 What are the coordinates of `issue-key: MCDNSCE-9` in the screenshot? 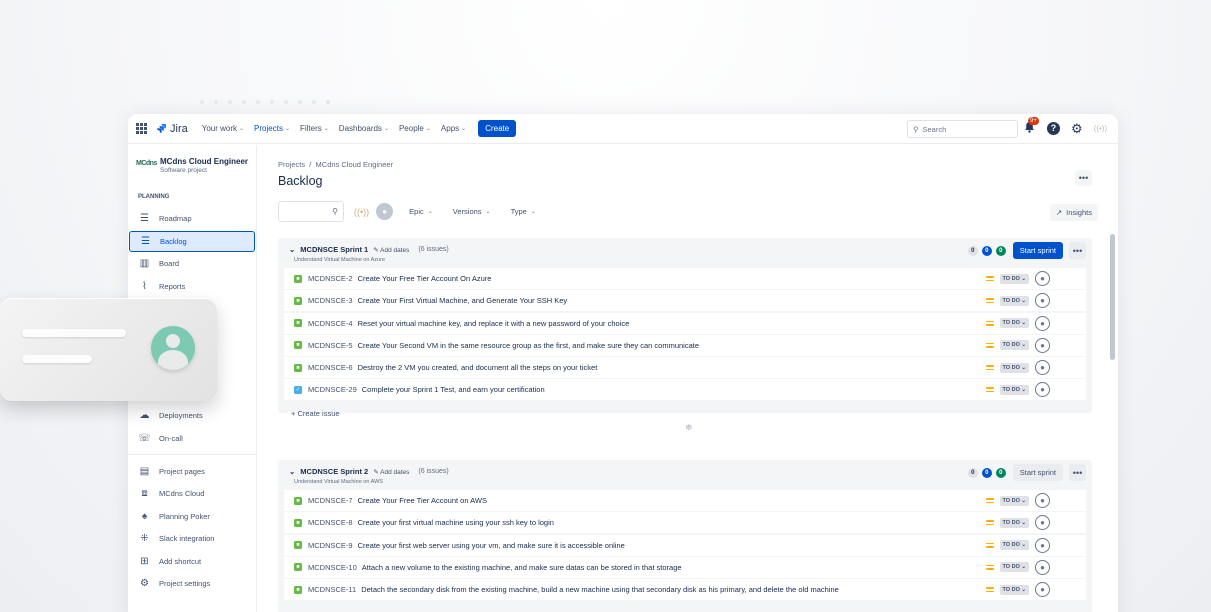 It's located at (330, 545).